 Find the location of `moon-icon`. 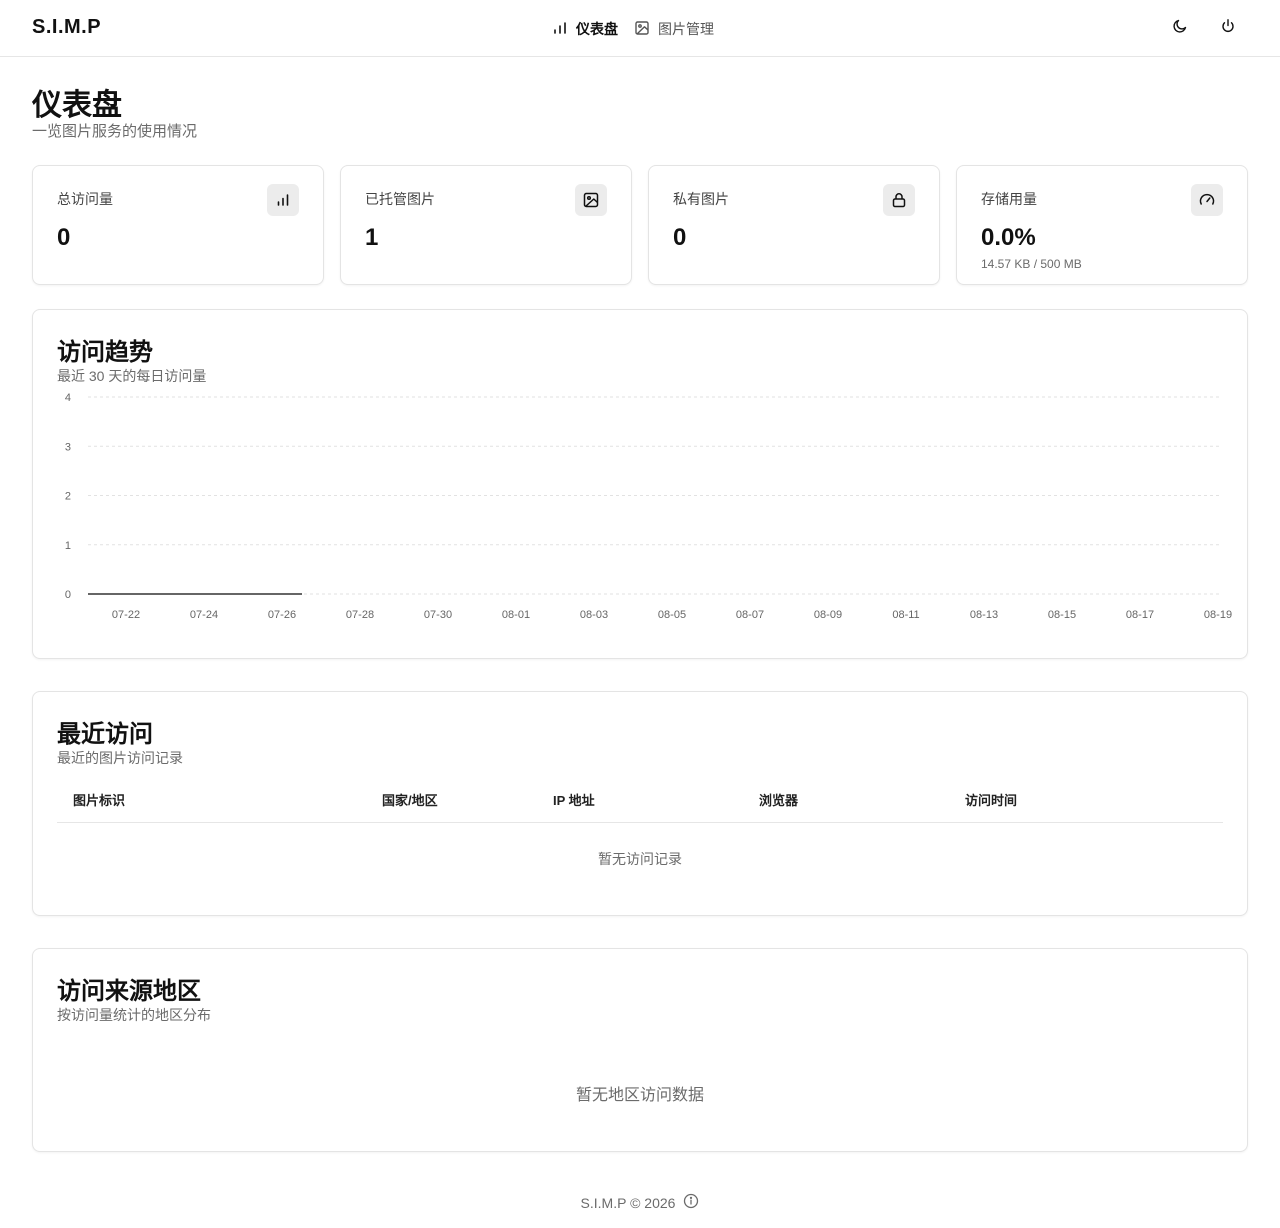

moon-icon is located at coordinates (1180, 28).